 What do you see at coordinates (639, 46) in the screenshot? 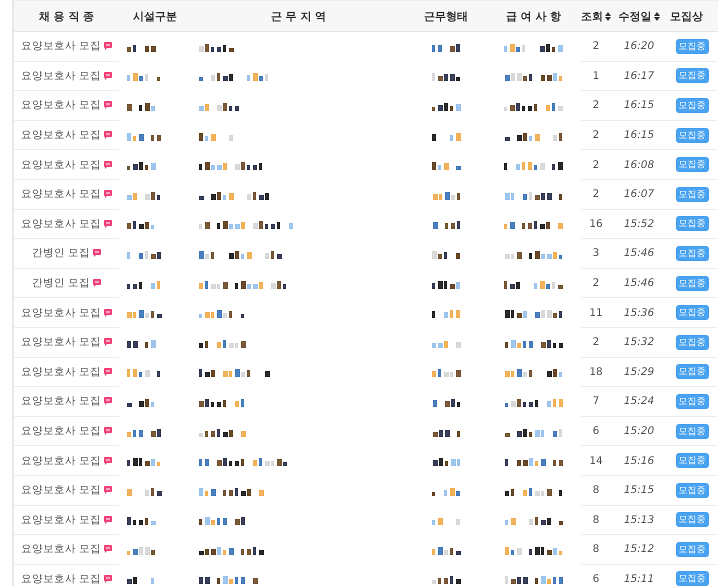
I see `updated-time: 16:20` at bounding box center [639, 46].